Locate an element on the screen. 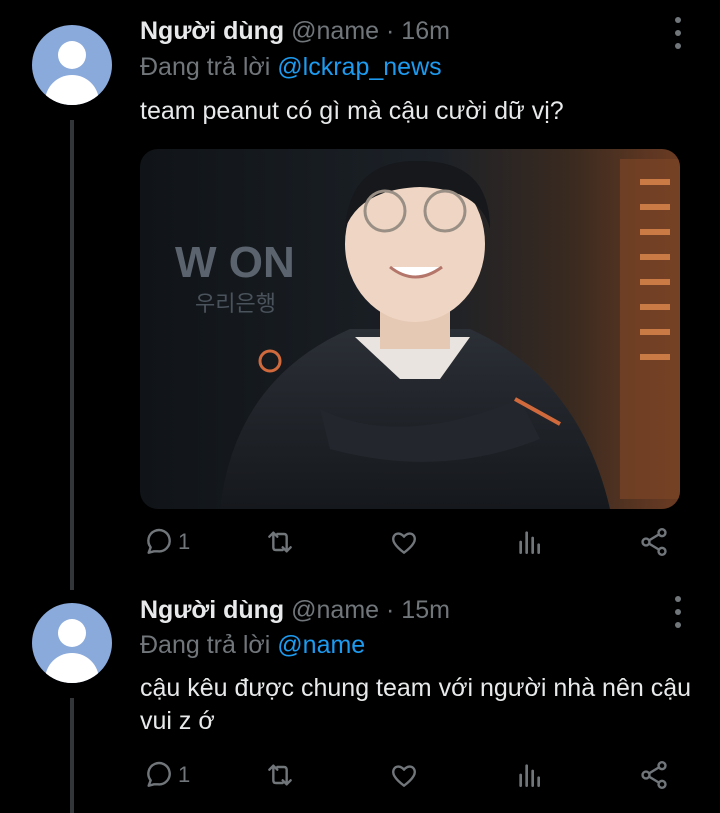 The image size is (720, 813). background-sign-text: W ON is located at coordinates (235, 262).